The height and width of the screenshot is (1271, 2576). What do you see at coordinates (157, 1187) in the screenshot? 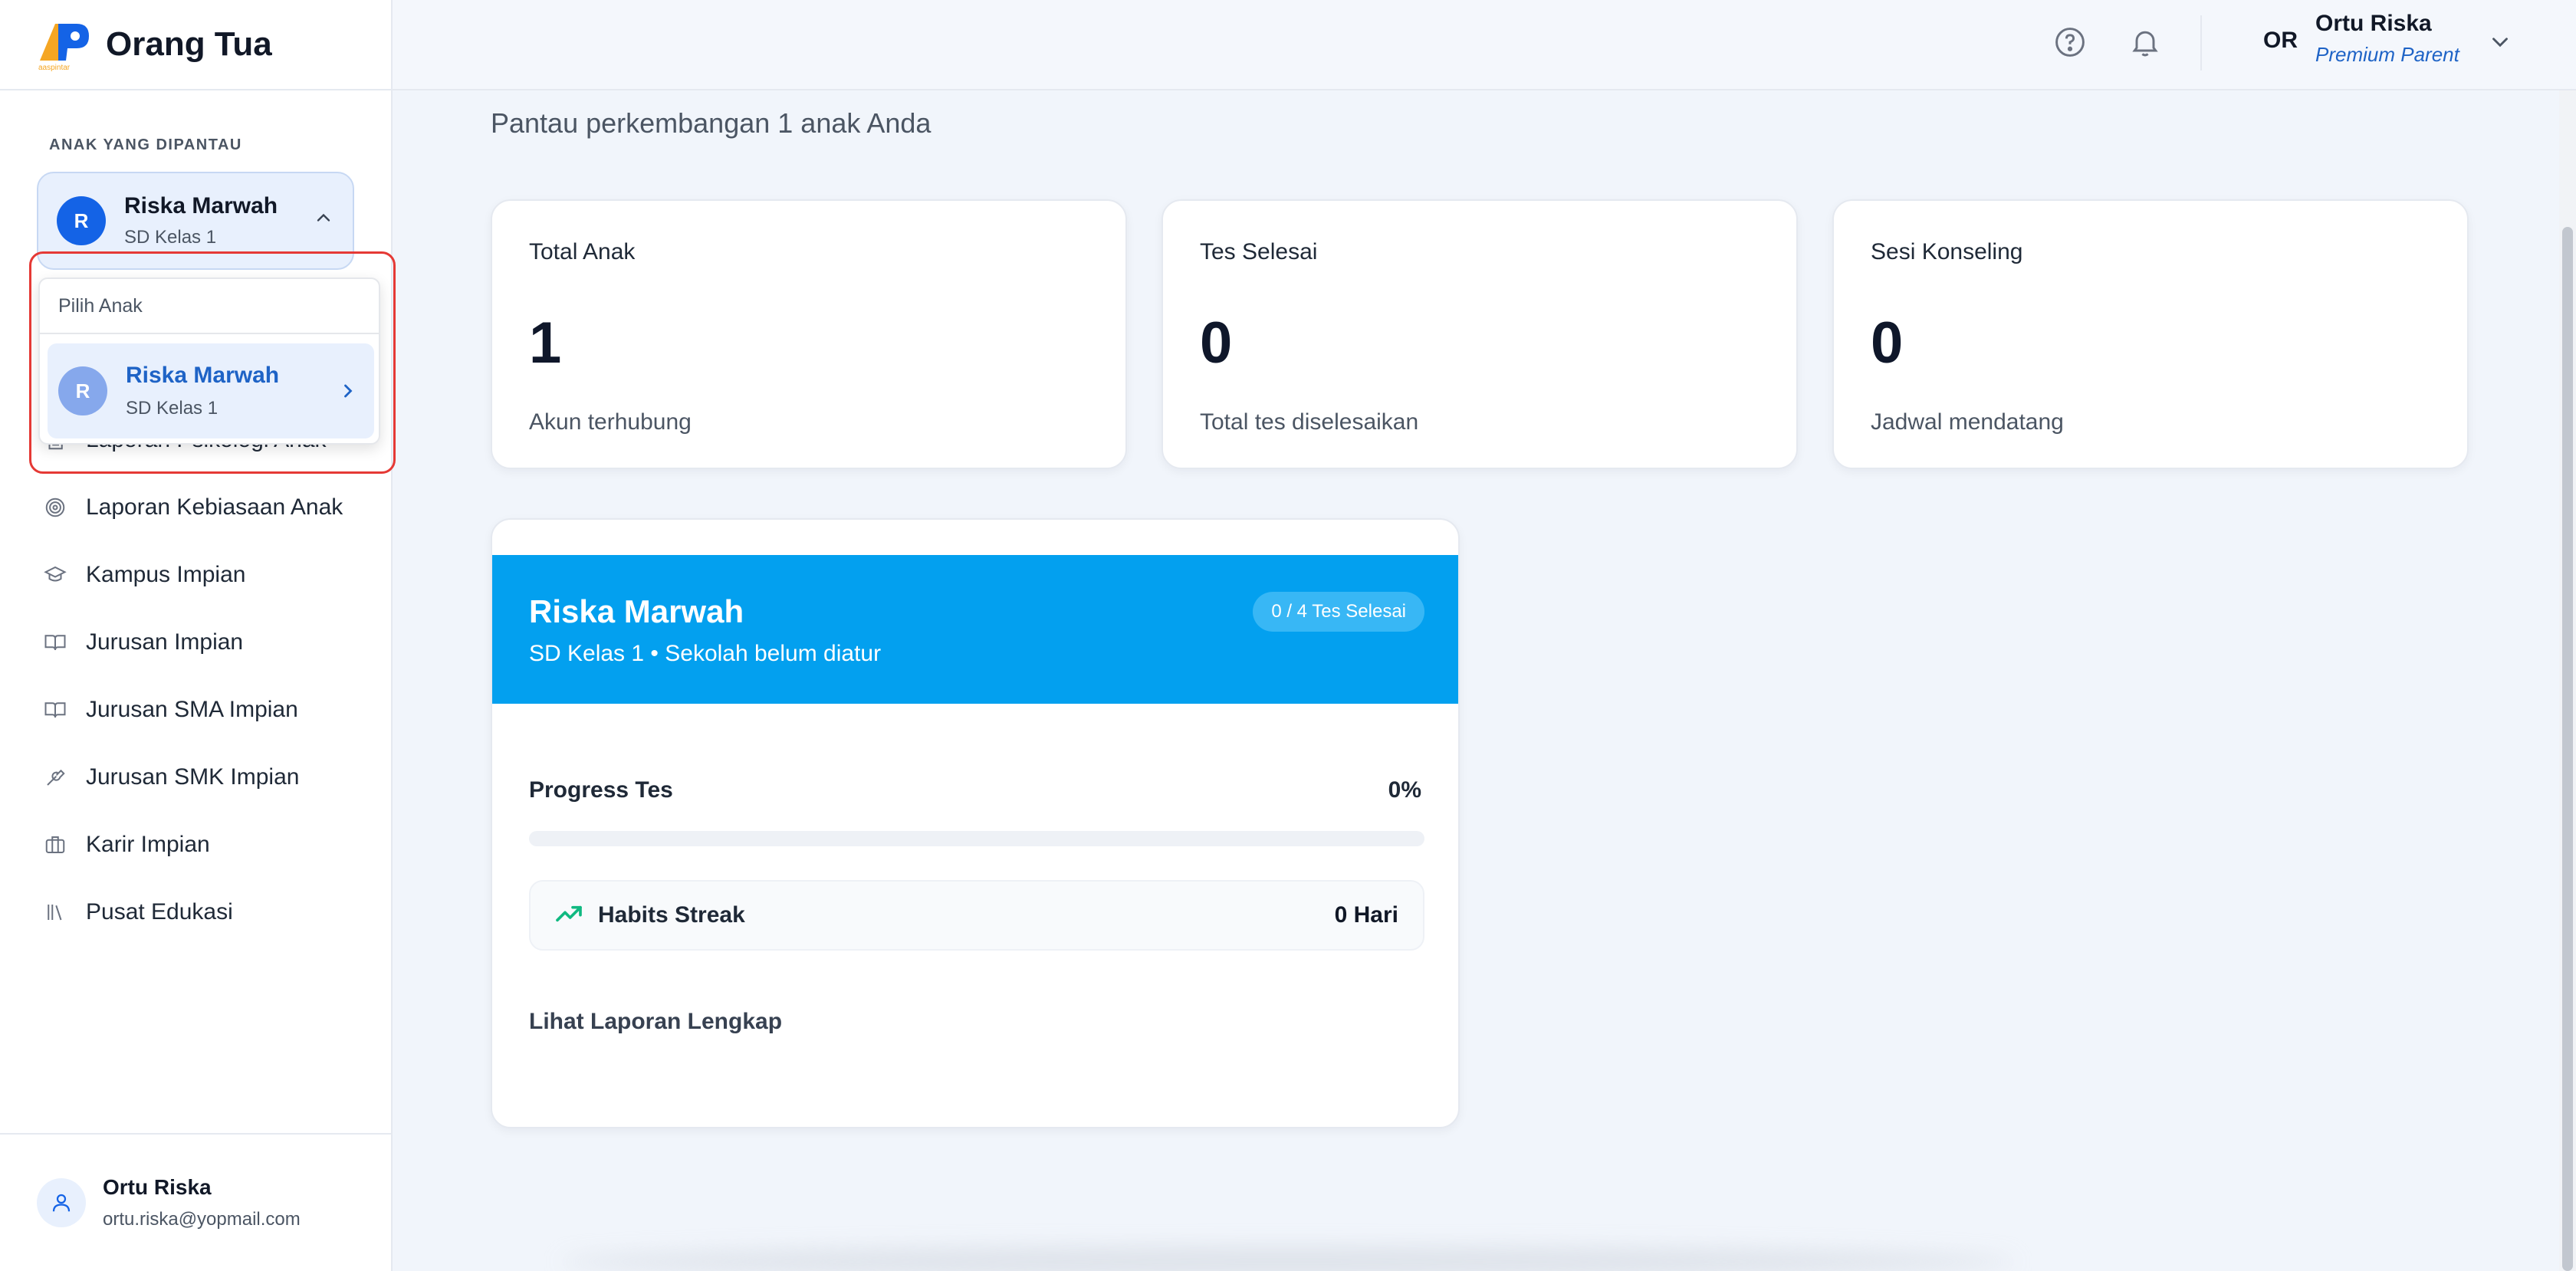
I see `user-name: Ortu Riska` at bounding box center [157, 1187].